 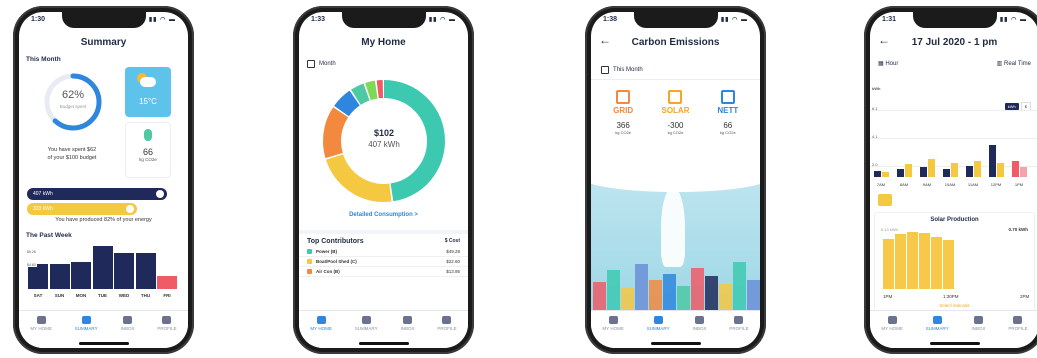 I want to click on week-chart: SAT SUN MON TUE WED THU FRI $9.26 $4.63, so click(x=102, y=270).